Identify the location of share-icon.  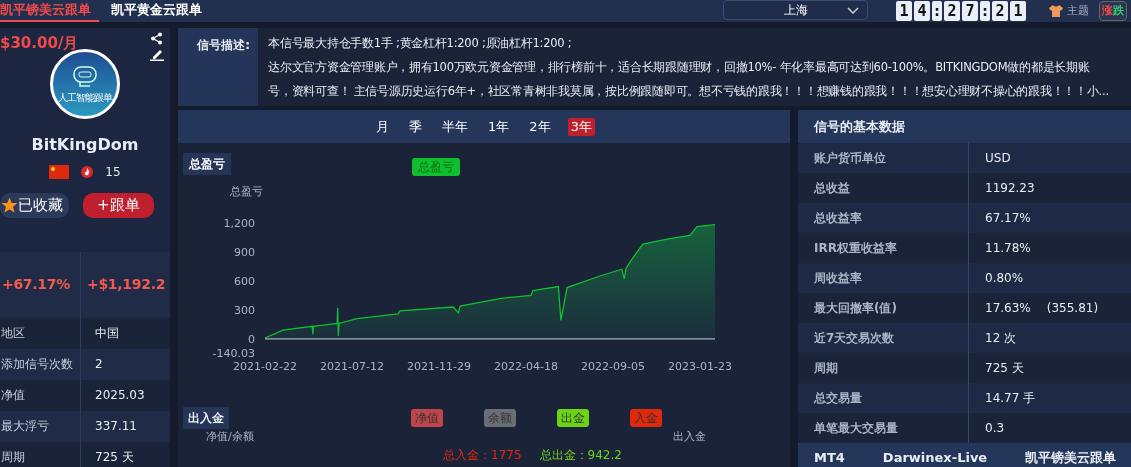
(156, 38).